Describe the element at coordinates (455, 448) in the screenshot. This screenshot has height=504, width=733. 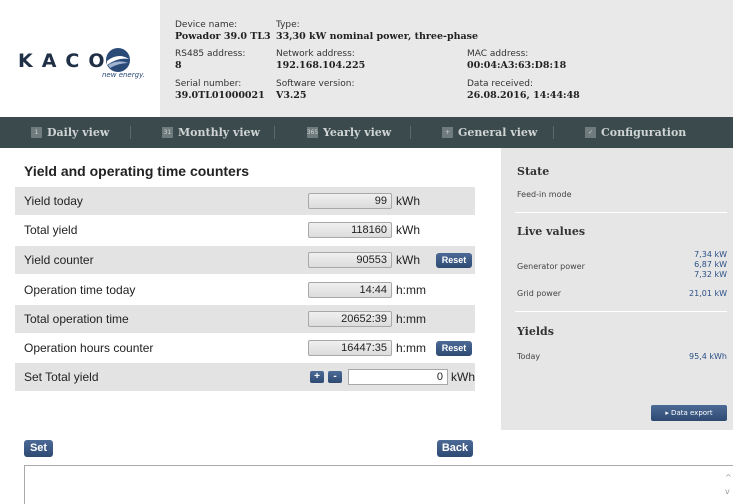
I see `back-button: Back` at that location.